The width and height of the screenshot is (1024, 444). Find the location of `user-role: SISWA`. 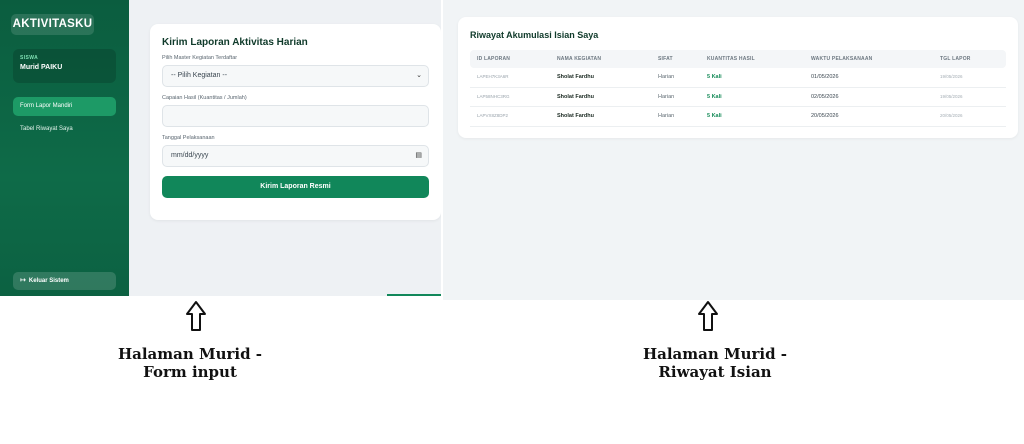

user-role: SISWA is located at coordinates (29, 58).